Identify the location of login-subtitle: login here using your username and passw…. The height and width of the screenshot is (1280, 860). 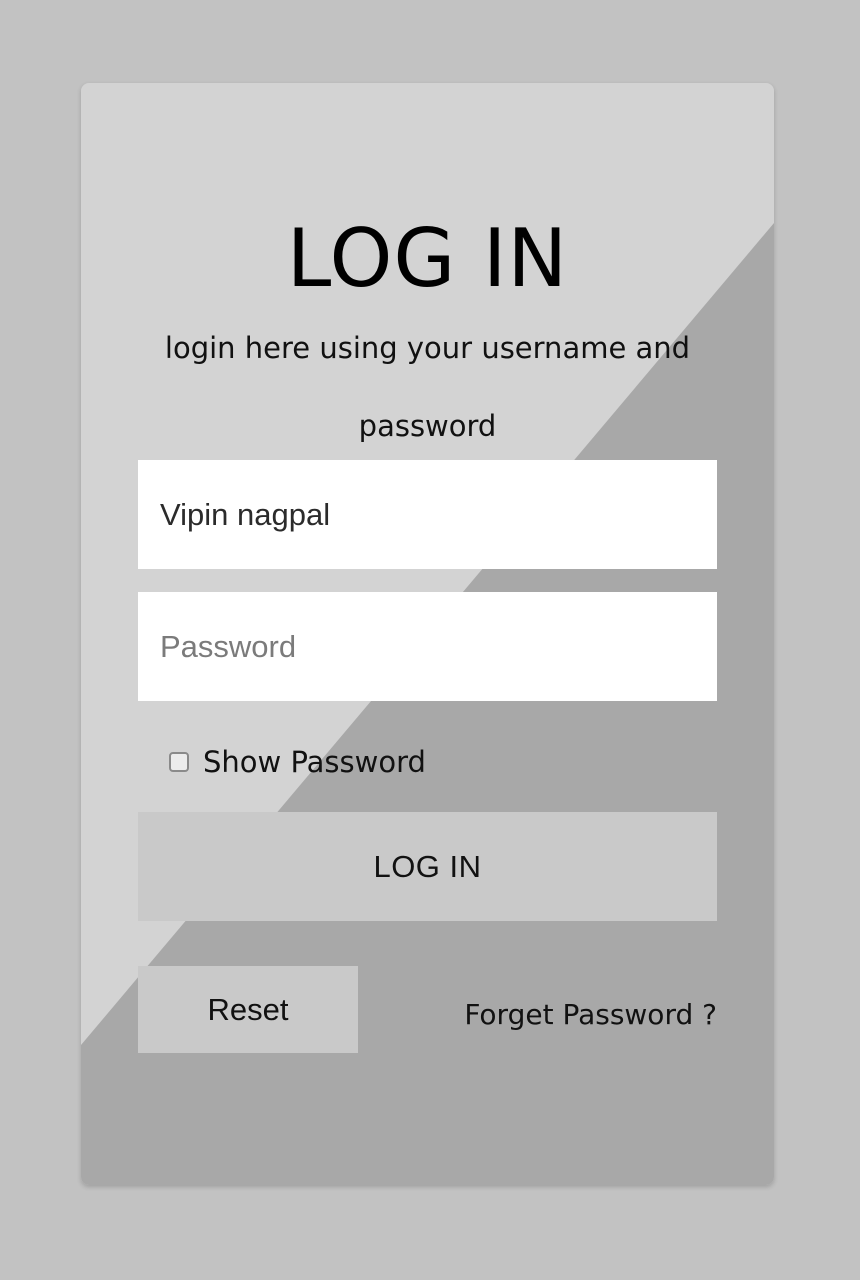
(427, 387).